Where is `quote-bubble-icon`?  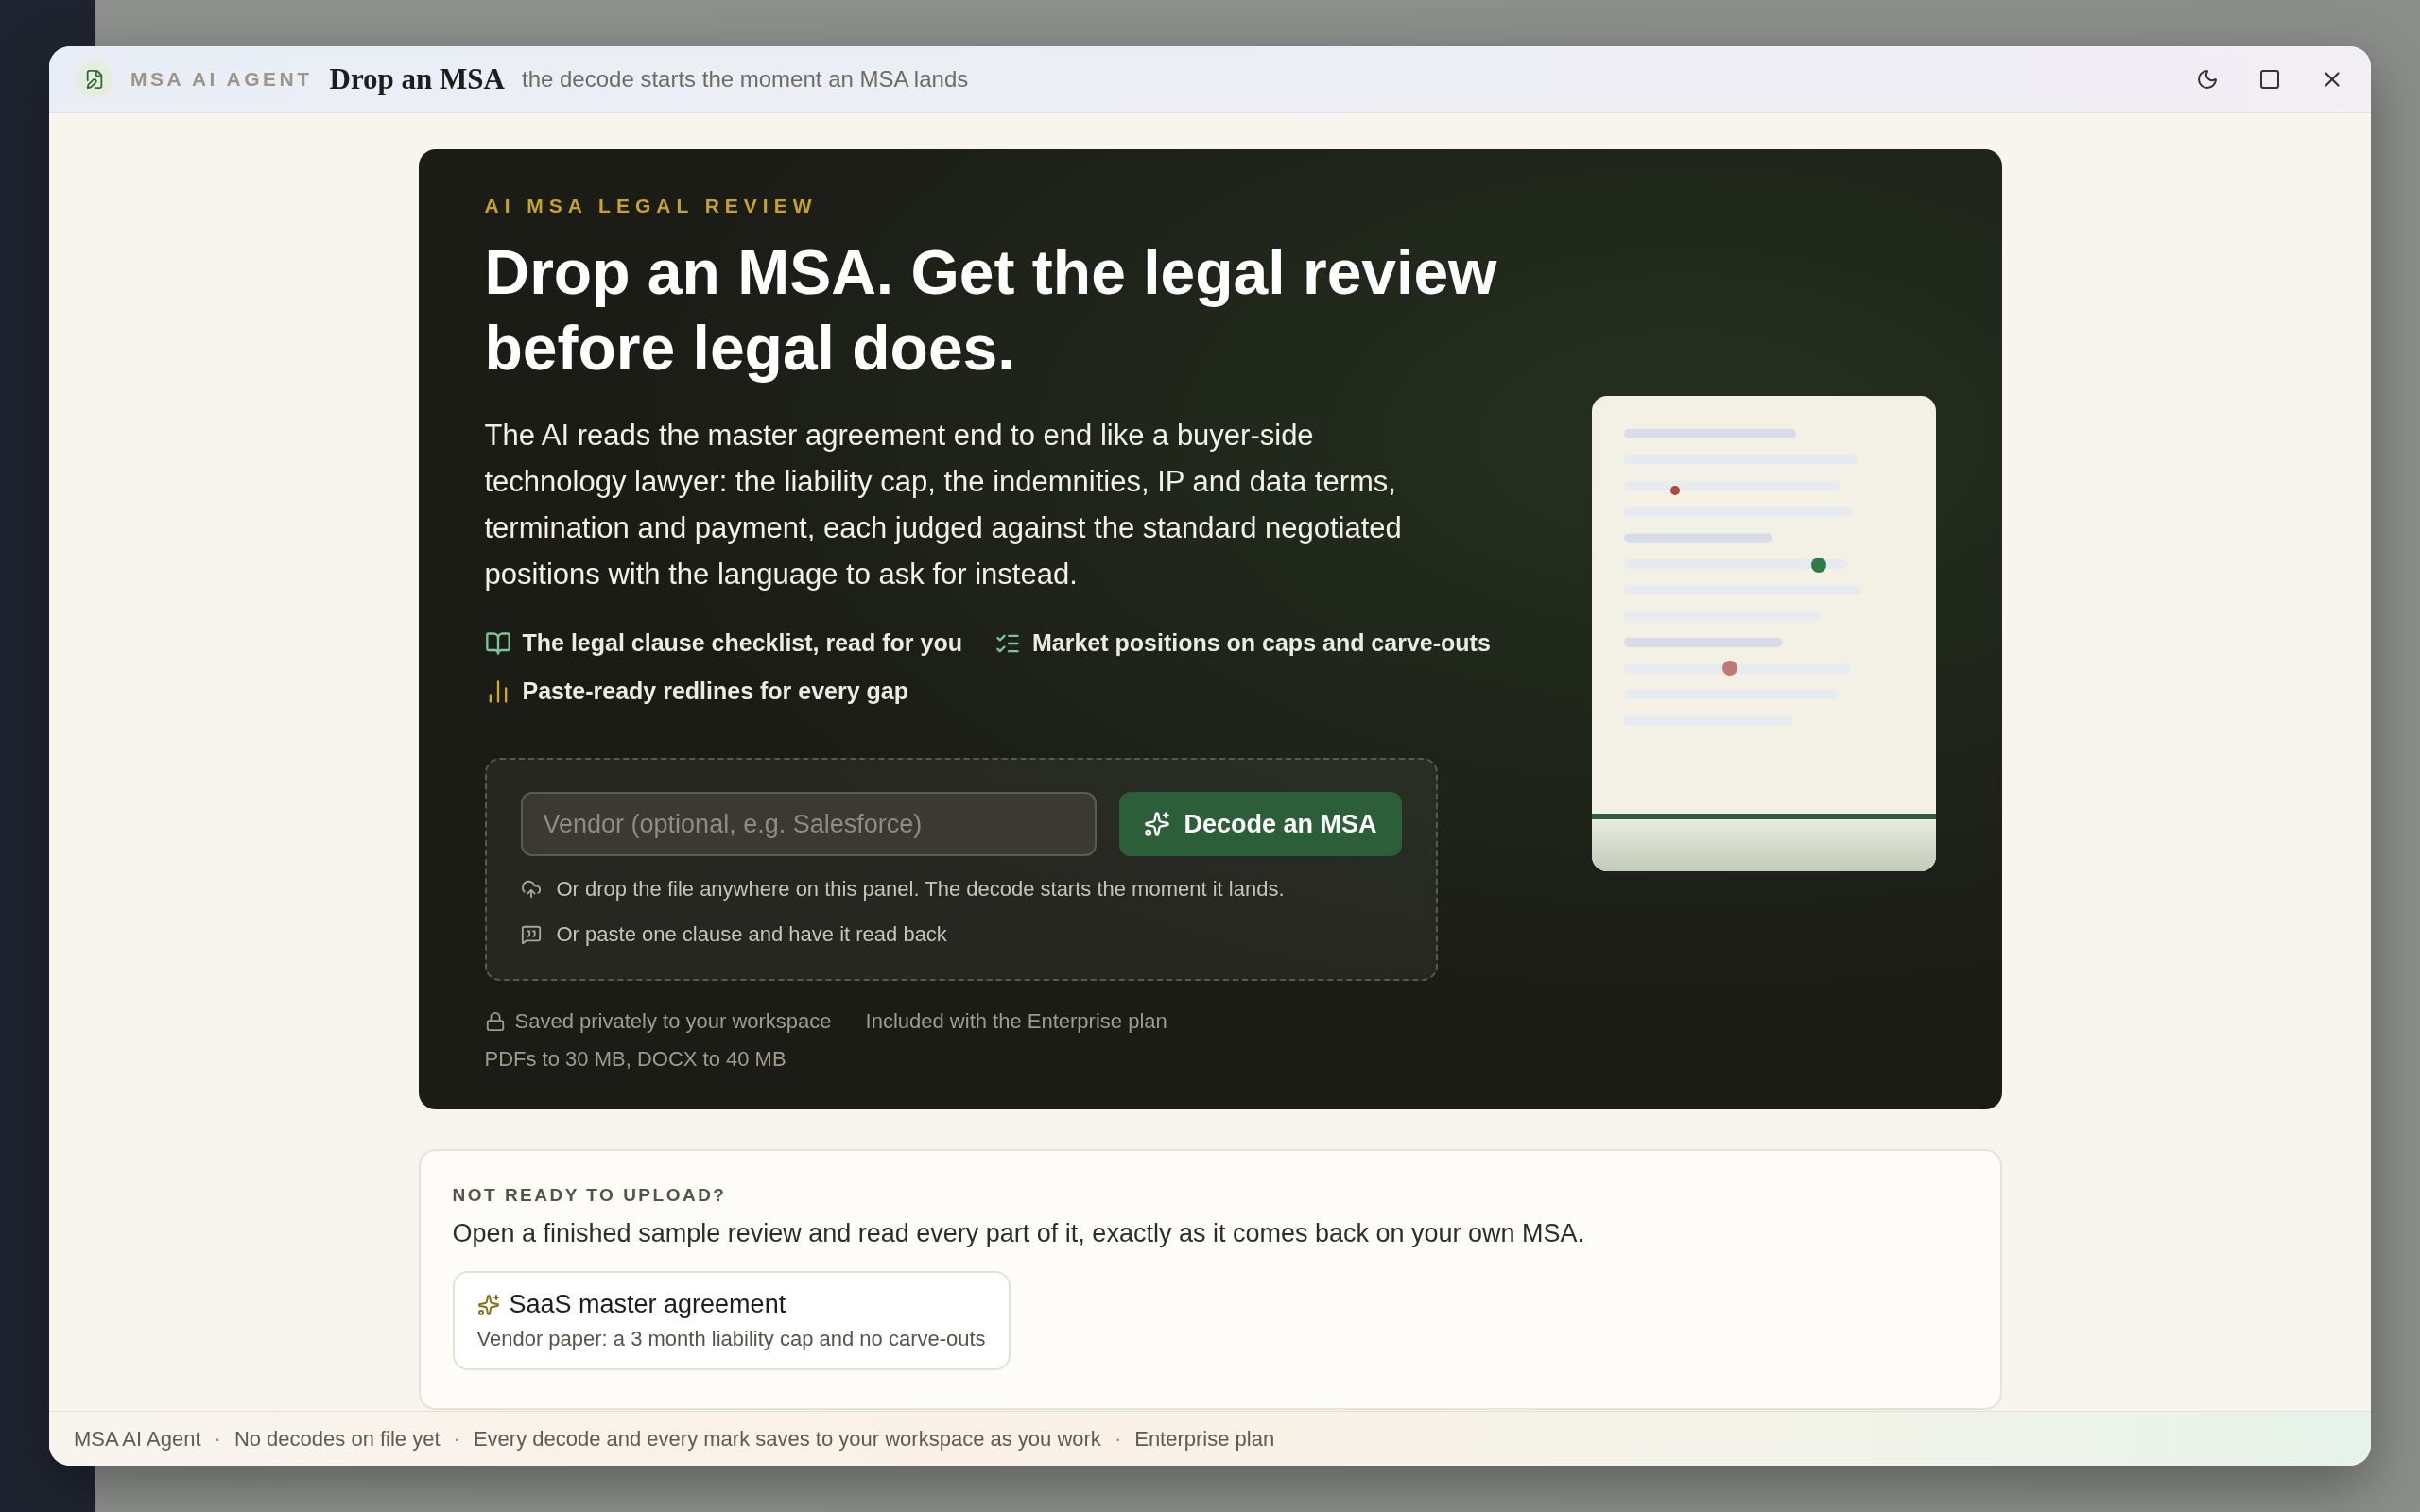 quote-bubble-icon is located at coordinates (531, 934).